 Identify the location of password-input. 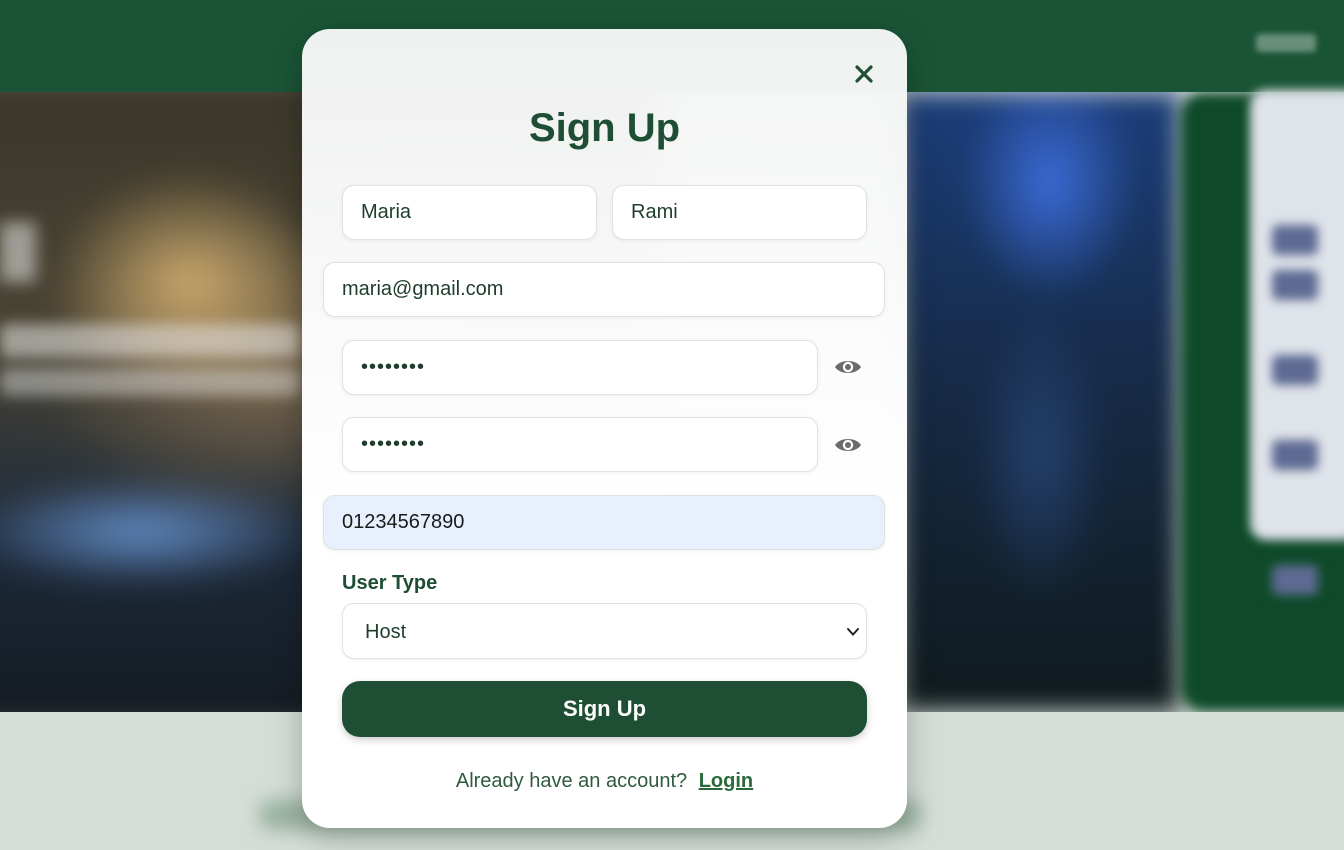
(580, 367).